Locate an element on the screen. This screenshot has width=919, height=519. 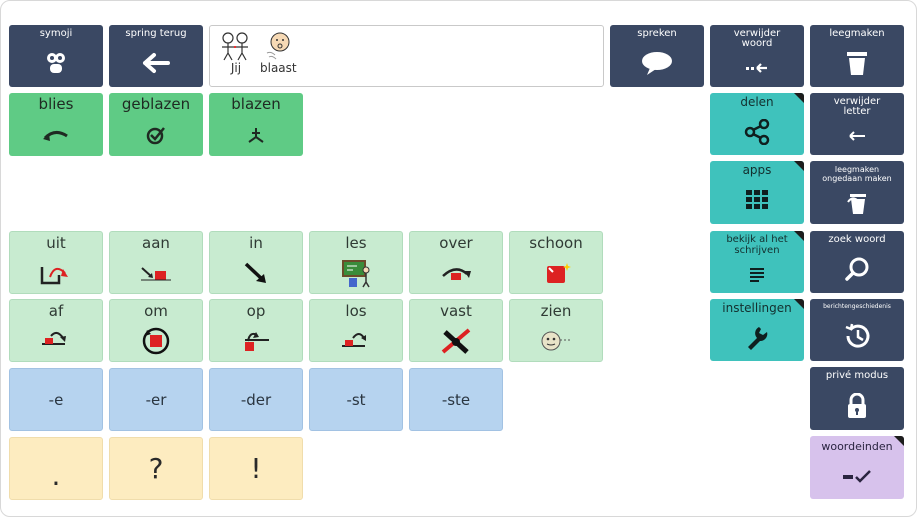
speak-button: spreken is located at coordinates (657, 56).